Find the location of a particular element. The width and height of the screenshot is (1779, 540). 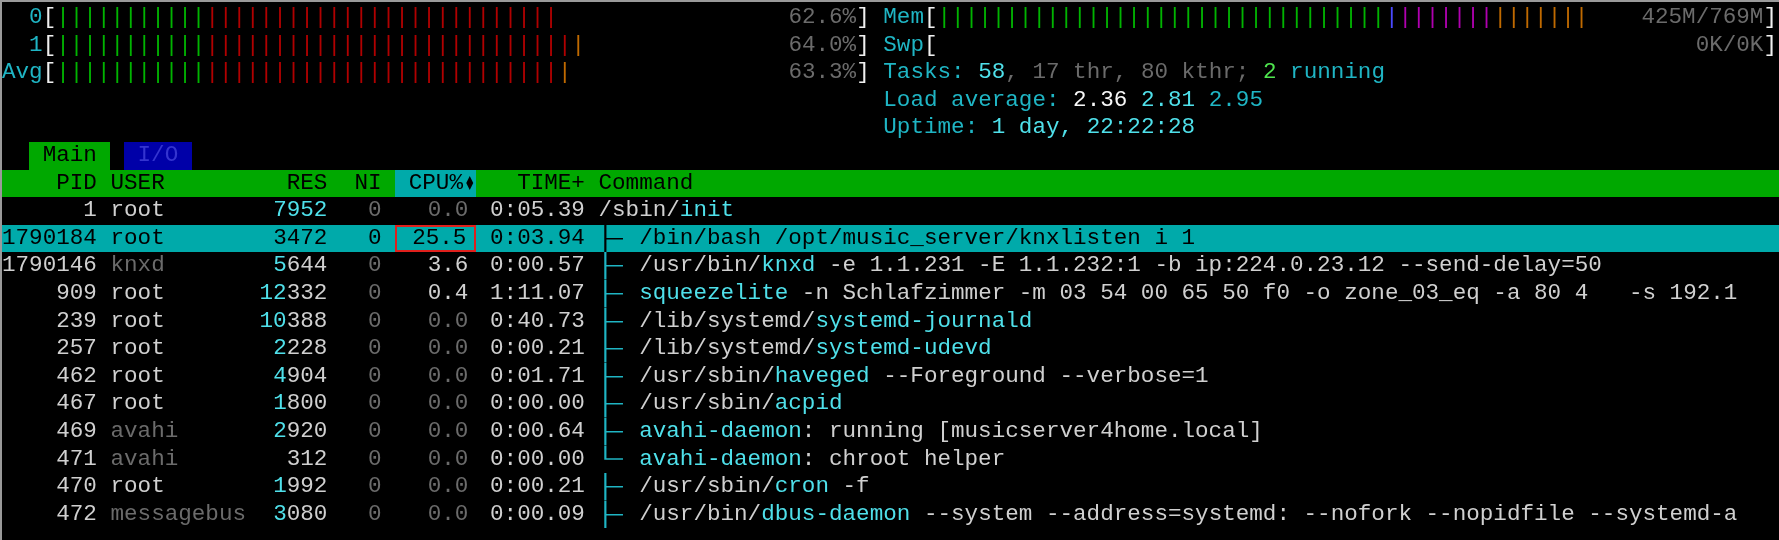

pid-cell-text: 469 is located at coordinates (76, 431).